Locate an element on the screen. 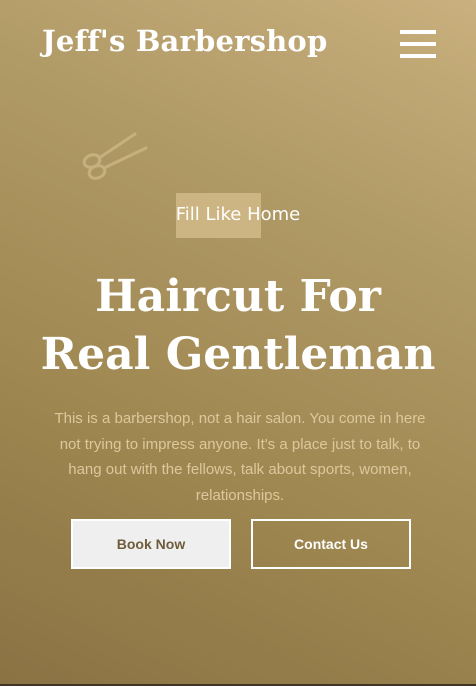 This screenshot has height=686, width=476. hero-title-line2: Real Gentleman is located at coordinates (238, 354).